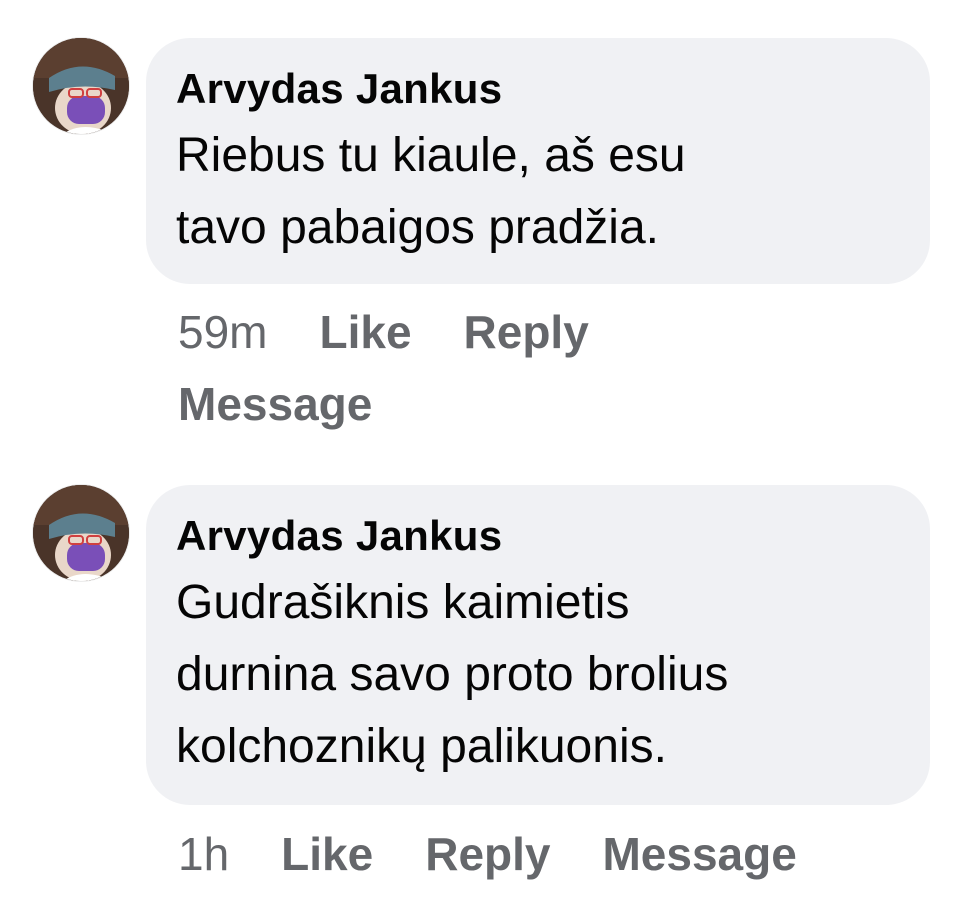 This screenshot has height=924, width=960. Describe the element at coordinates (558, 854) in the screenshot. I see `comment-actions: 1h Like Reply Message` at that location.